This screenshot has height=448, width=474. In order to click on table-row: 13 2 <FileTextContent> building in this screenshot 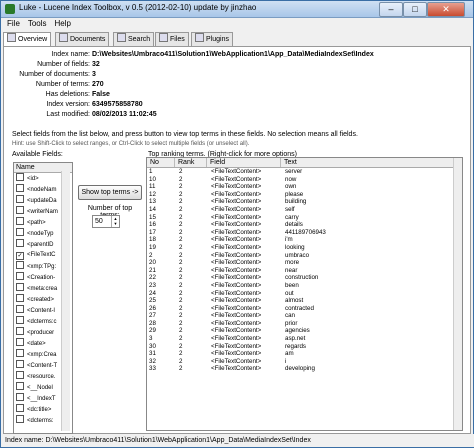, I will do `click(304, 202)`.